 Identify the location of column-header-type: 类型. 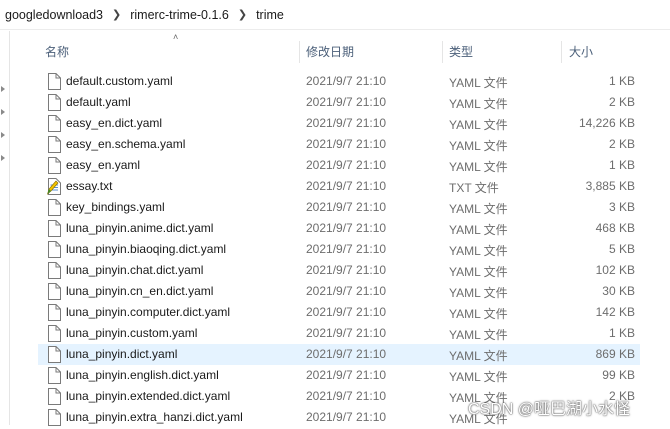
(461, 51).